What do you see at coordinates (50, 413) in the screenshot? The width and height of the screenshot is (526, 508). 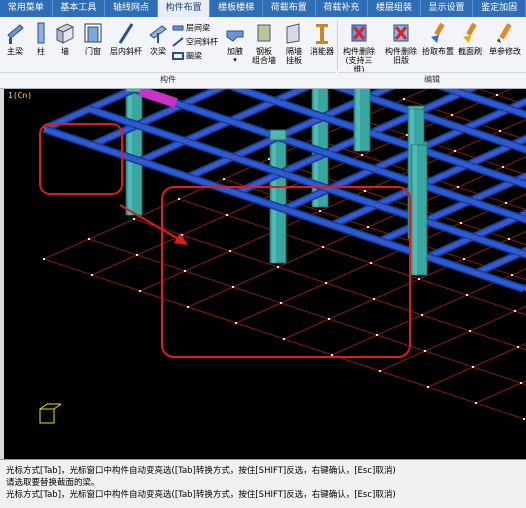 I see `axis-gizmo` at bounding box center [50, 413].